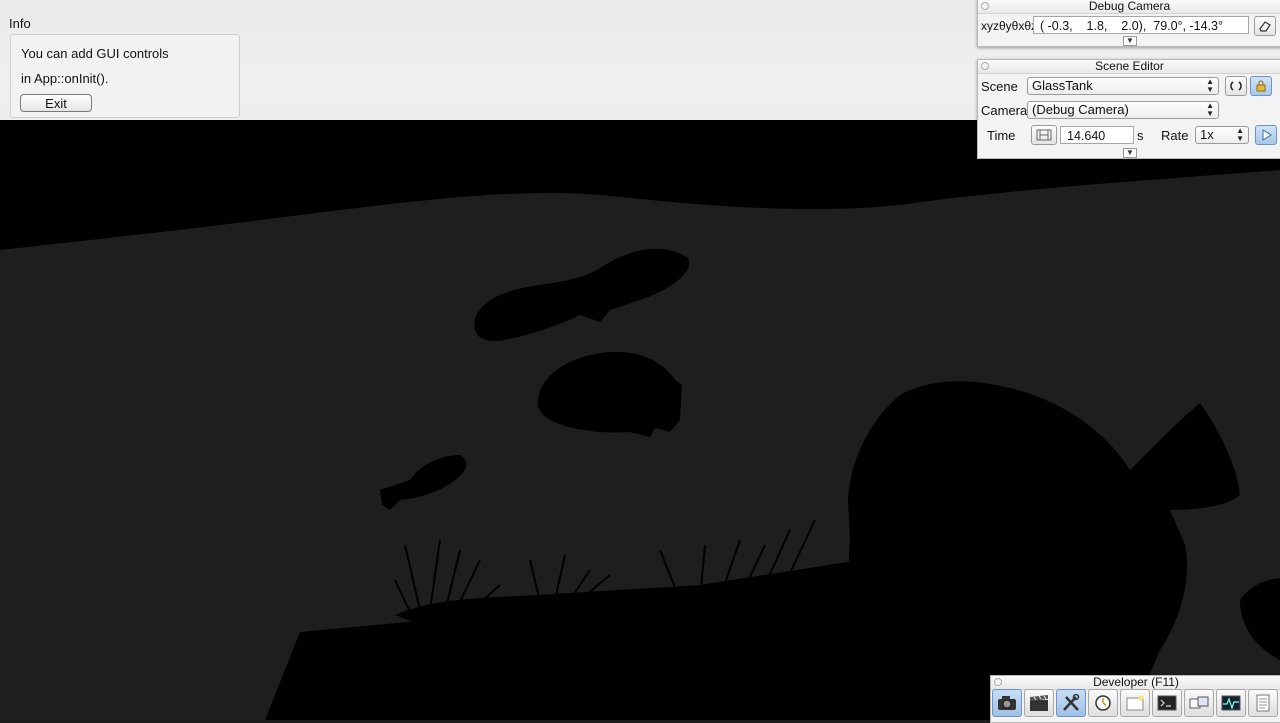 Image resolution: width=1280 pixels, height=723 pixels. I want to click on windows-icon, so click(1199, 702).